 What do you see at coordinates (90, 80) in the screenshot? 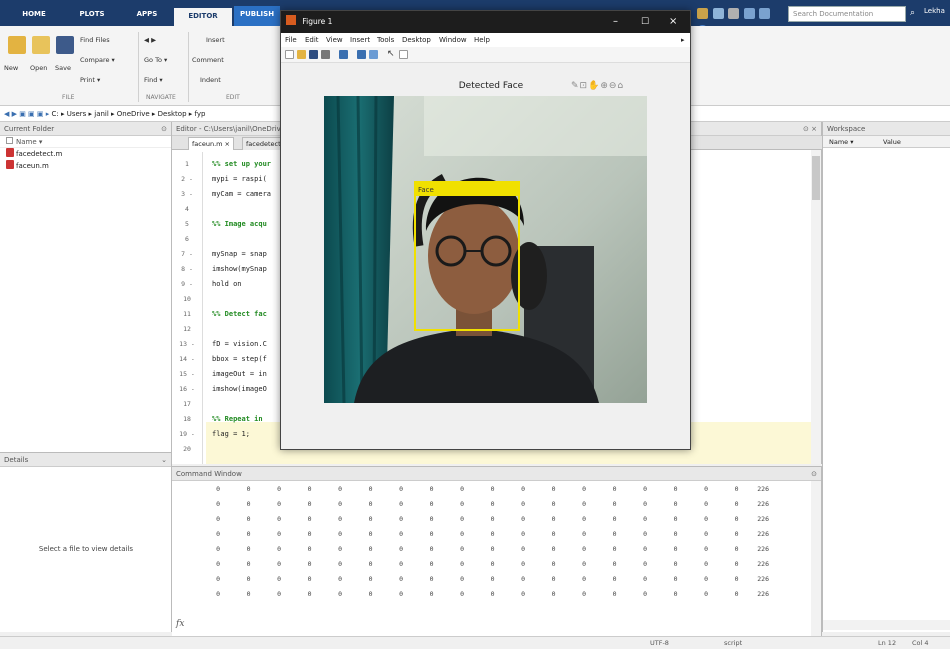
I see `print-button: Print ▾` at bounding box center [90, 80].